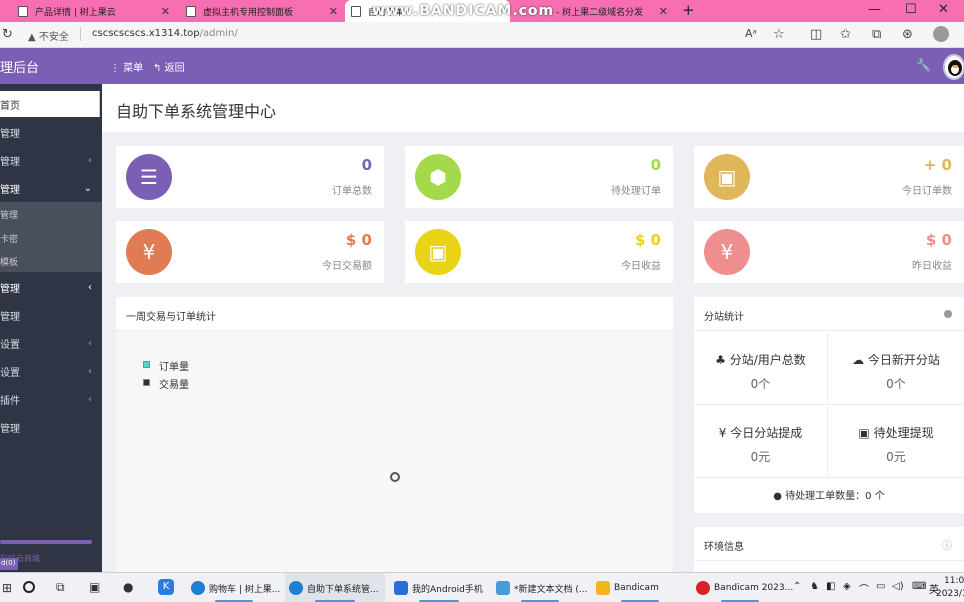 The height and width of the screenshot is (602, 964). I want to click on taskbar-item: 我的Android手机, so click(439, 587).